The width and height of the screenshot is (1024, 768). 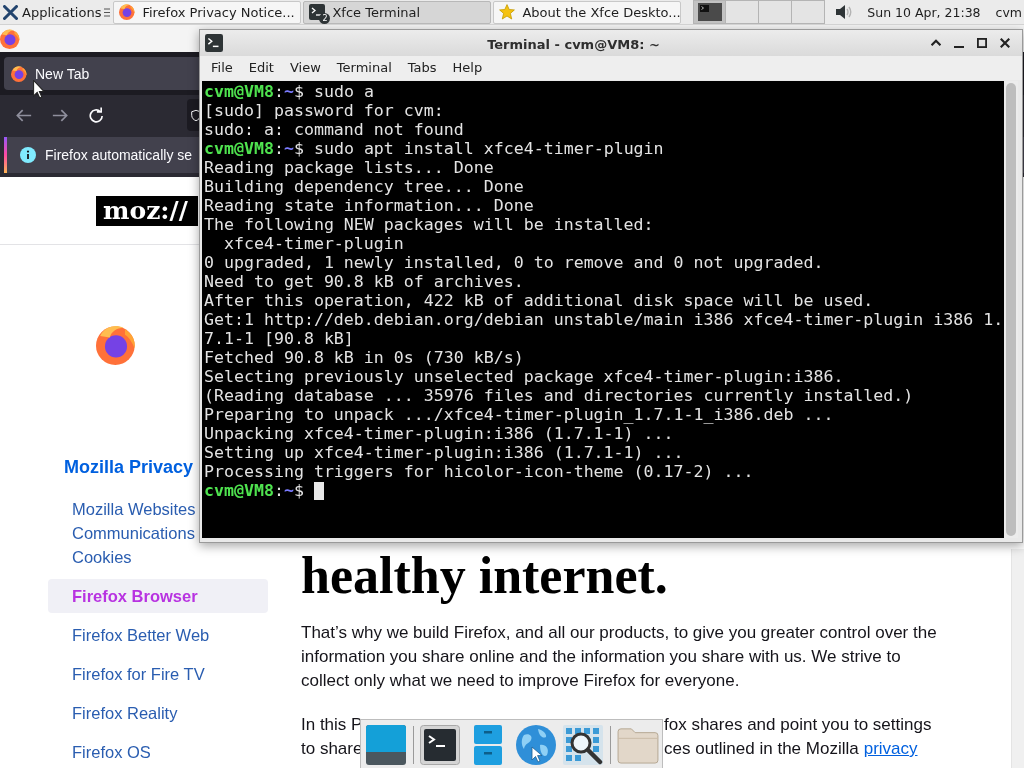 What do you see at coordinates (158, 635) in the screenshot?
I see `sidebar-link: Firefox Better Web` at bounding box center [158, 635].